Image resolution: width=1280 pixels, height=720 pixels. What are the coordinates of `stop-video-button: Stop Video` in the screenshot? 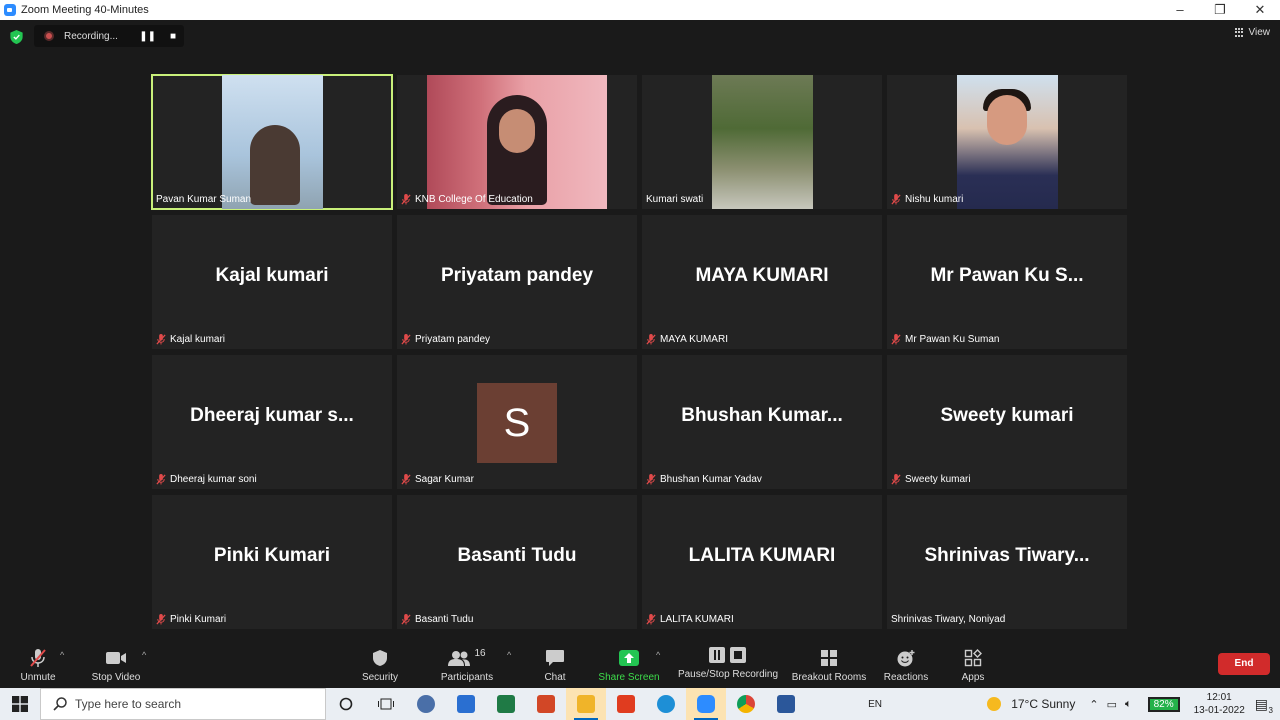 It's located at (116, 665).